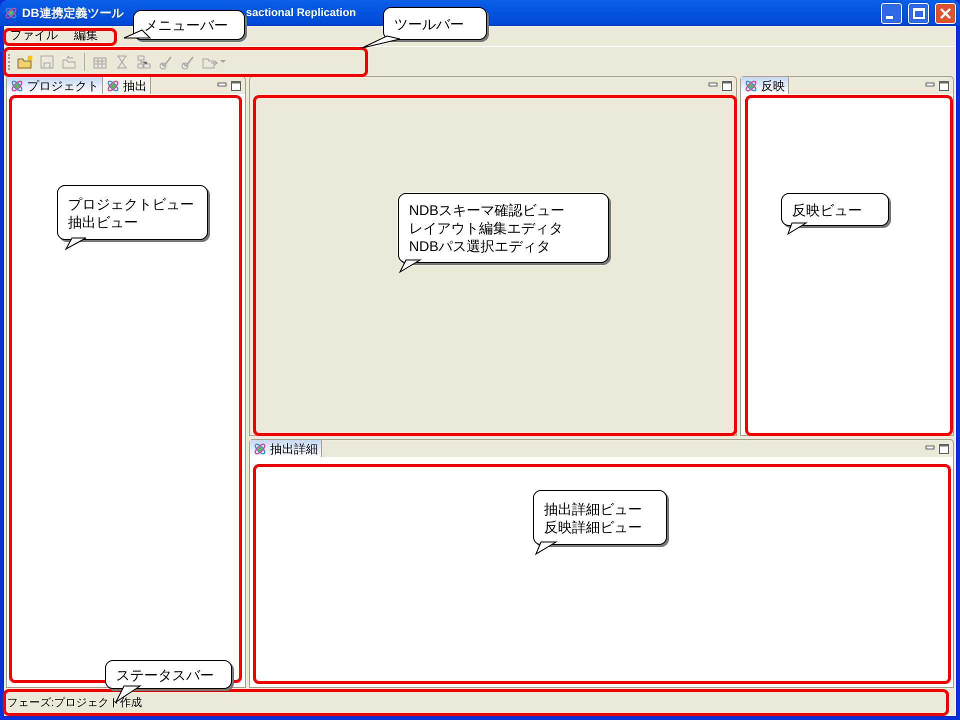 This screenshot has width=960, height=720. Describe the element at coordinates (69, 62) in the screenshot. I see `folder-arrow-icon` at that location.